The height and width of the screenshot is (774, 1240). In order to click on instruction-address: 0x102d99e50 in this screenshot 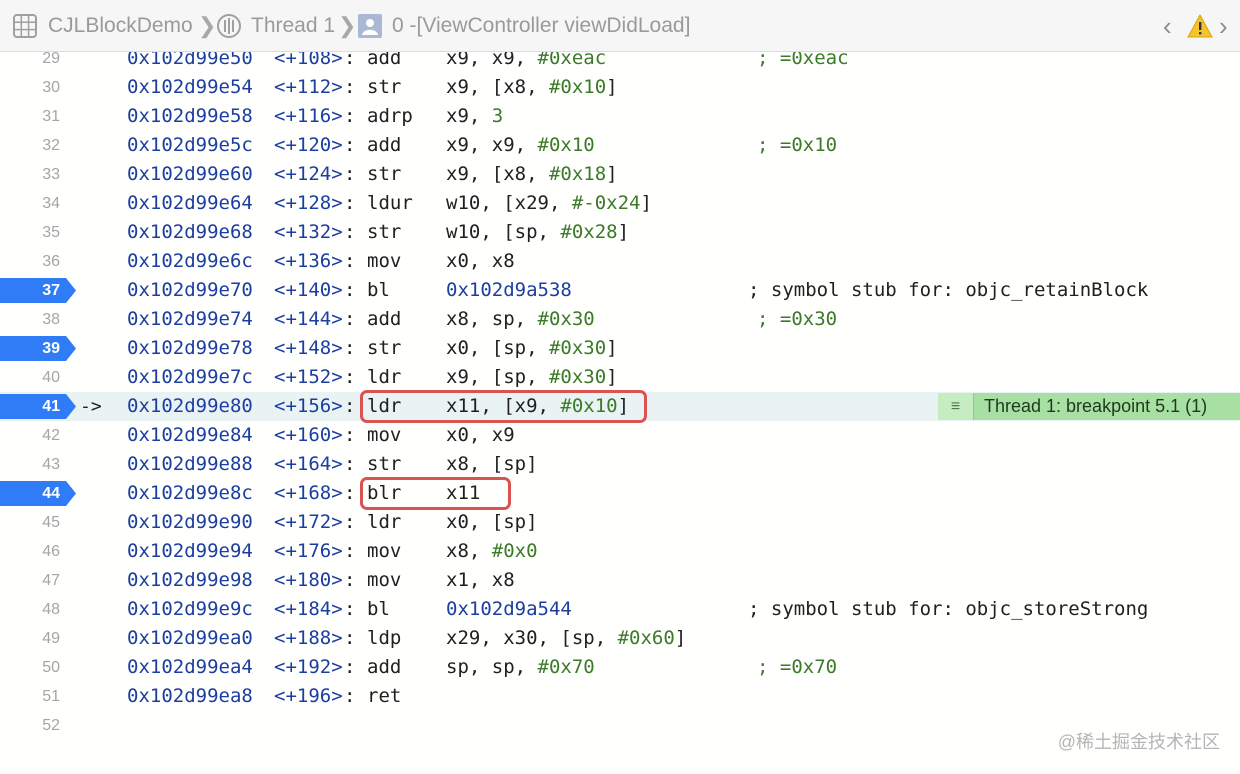, I will do `click(190, 60)`.